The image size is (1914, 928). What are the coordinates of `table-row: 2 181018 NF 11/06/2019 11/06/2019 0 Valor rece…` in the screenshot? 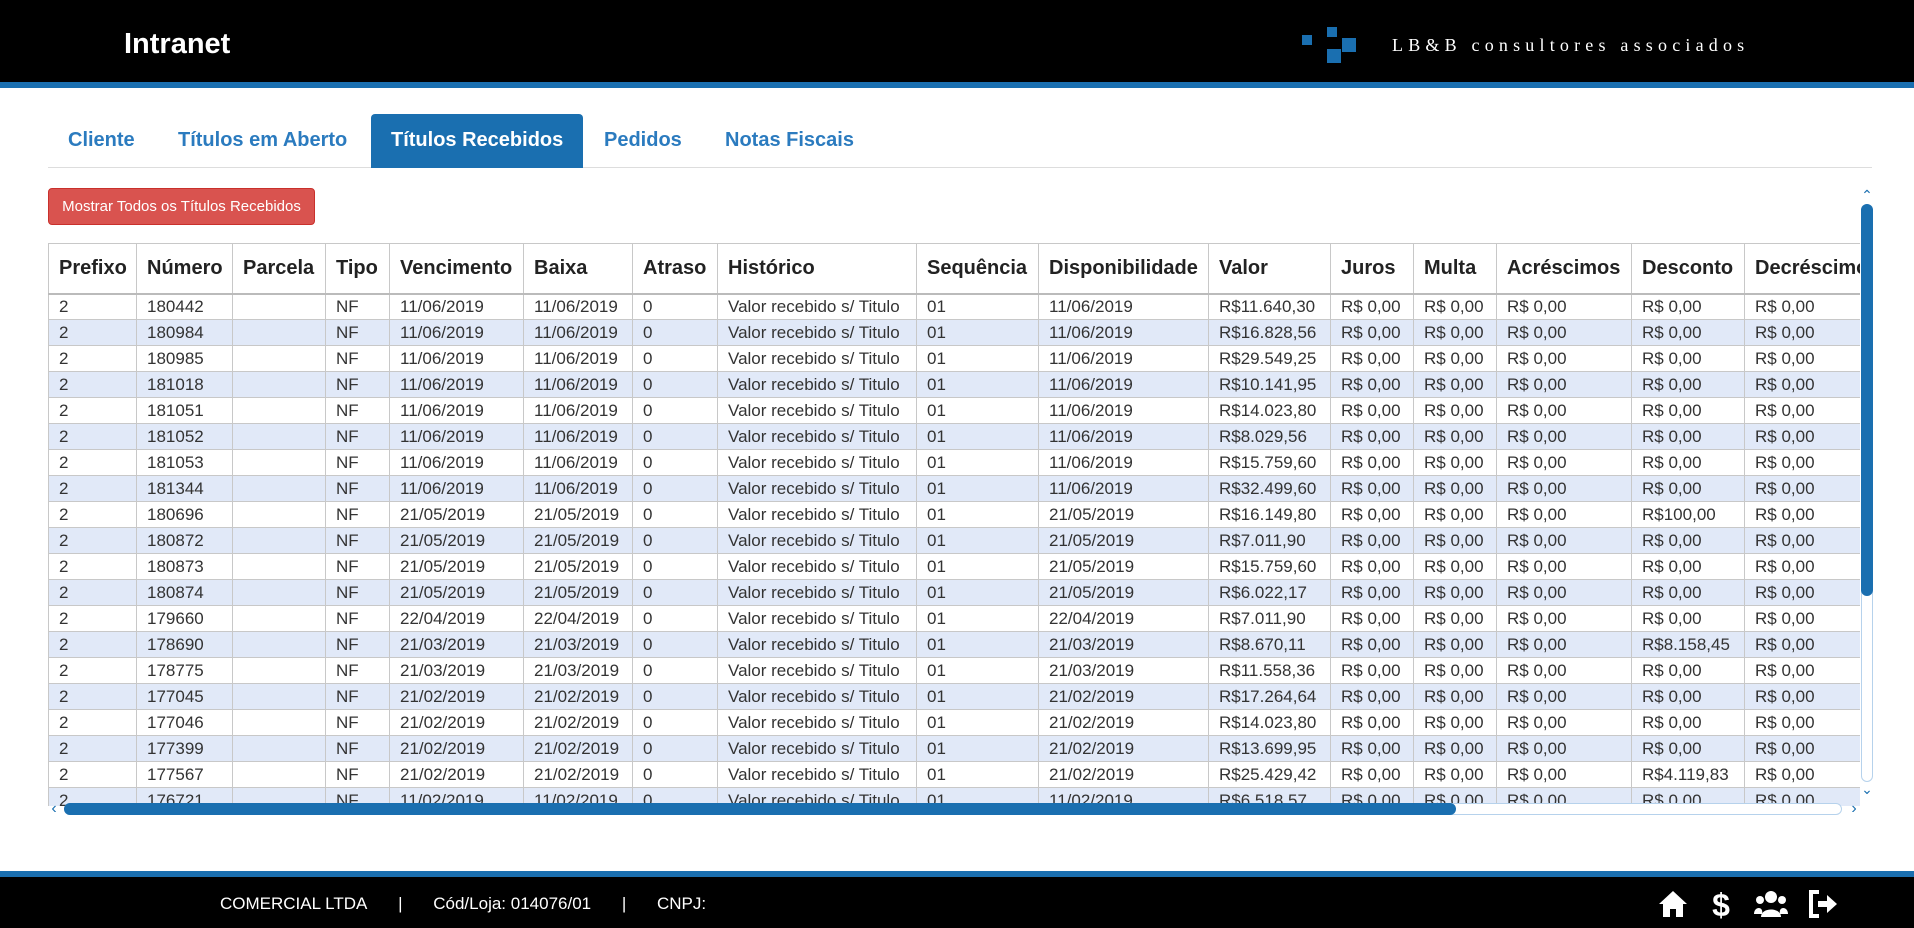 It's located at (954, 384).